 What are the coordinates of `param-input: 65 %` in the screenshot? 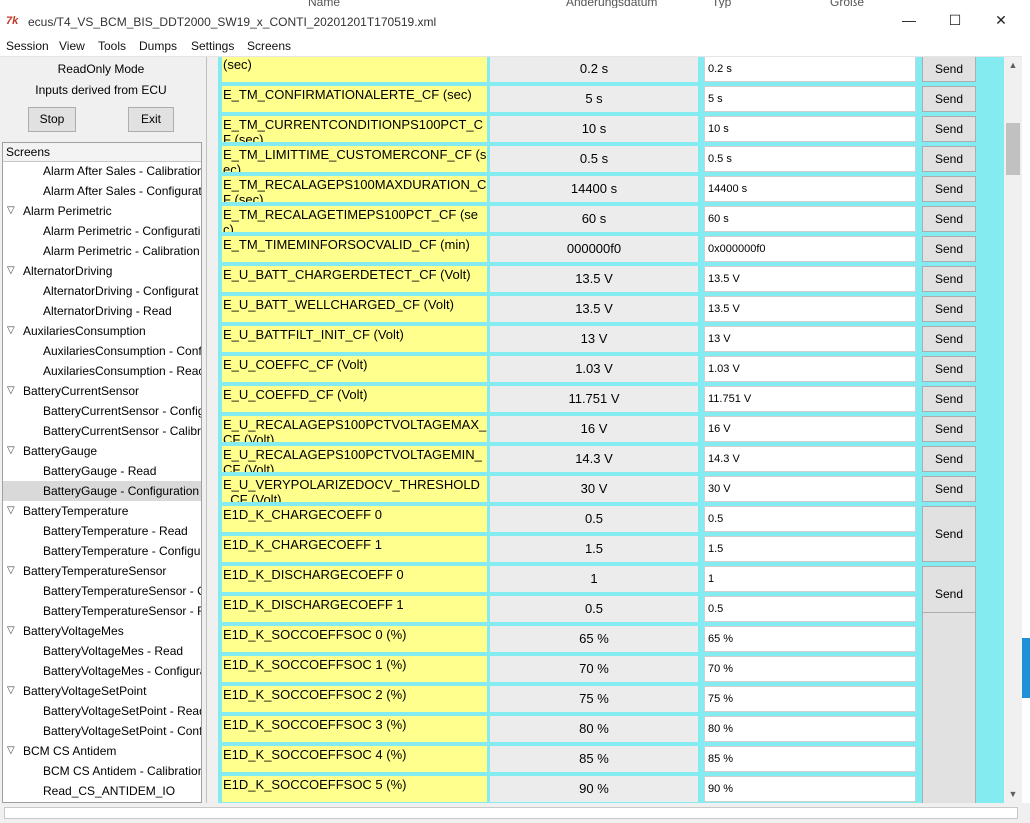 It's located at (810, 639).